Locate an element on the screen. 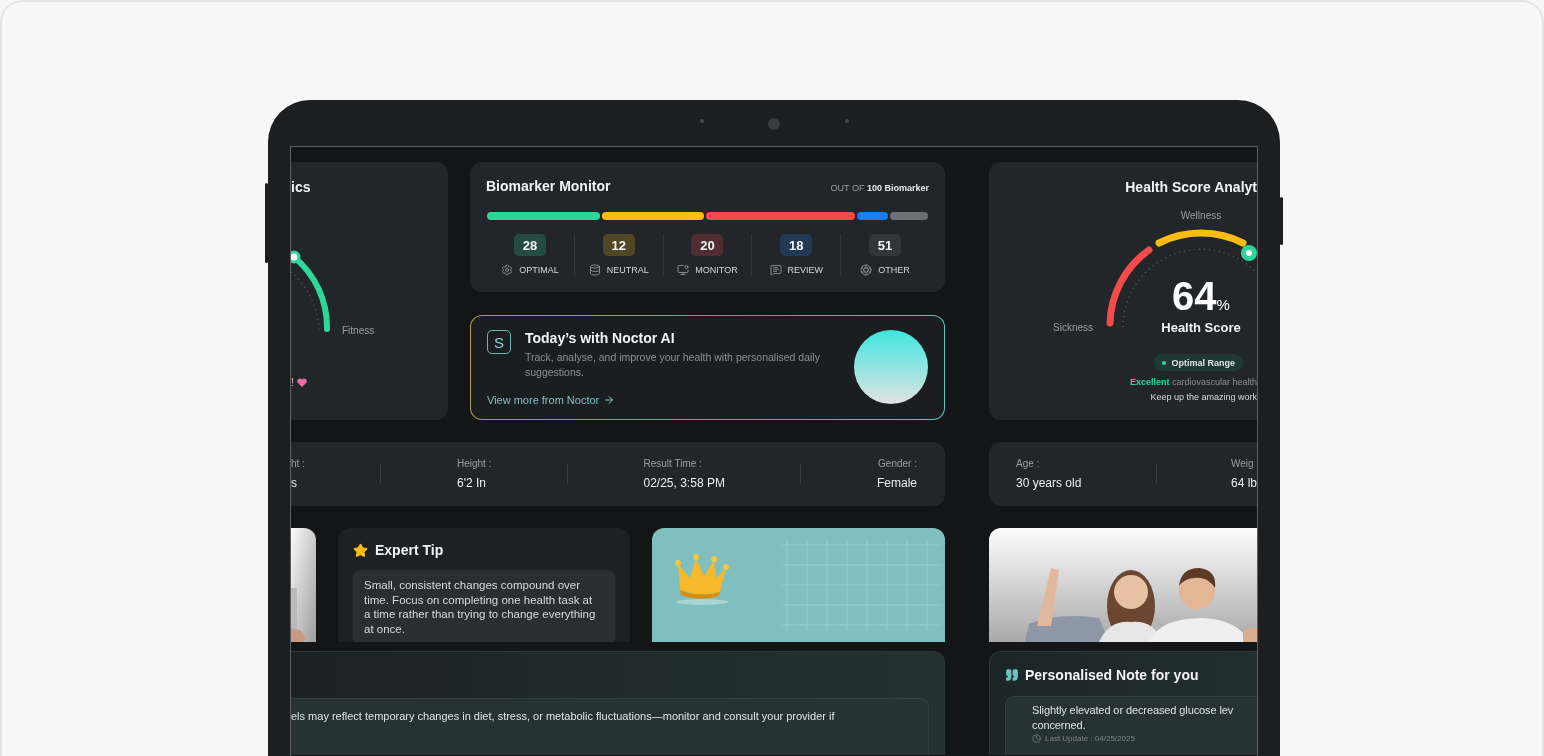  card-title: Biomarker Monitor is located at coordinates (548, 186).